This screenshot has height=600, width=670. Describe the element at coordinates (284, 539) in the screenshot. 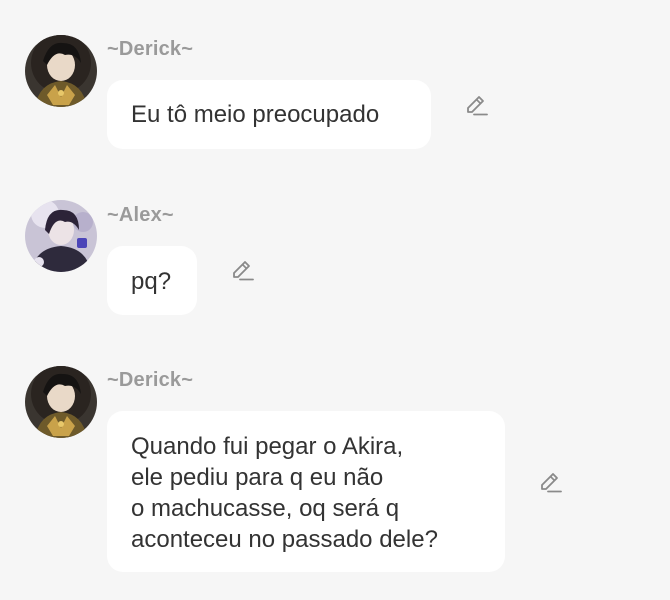

I see `message-text-line: aconteceu no passado dele?` at that location.